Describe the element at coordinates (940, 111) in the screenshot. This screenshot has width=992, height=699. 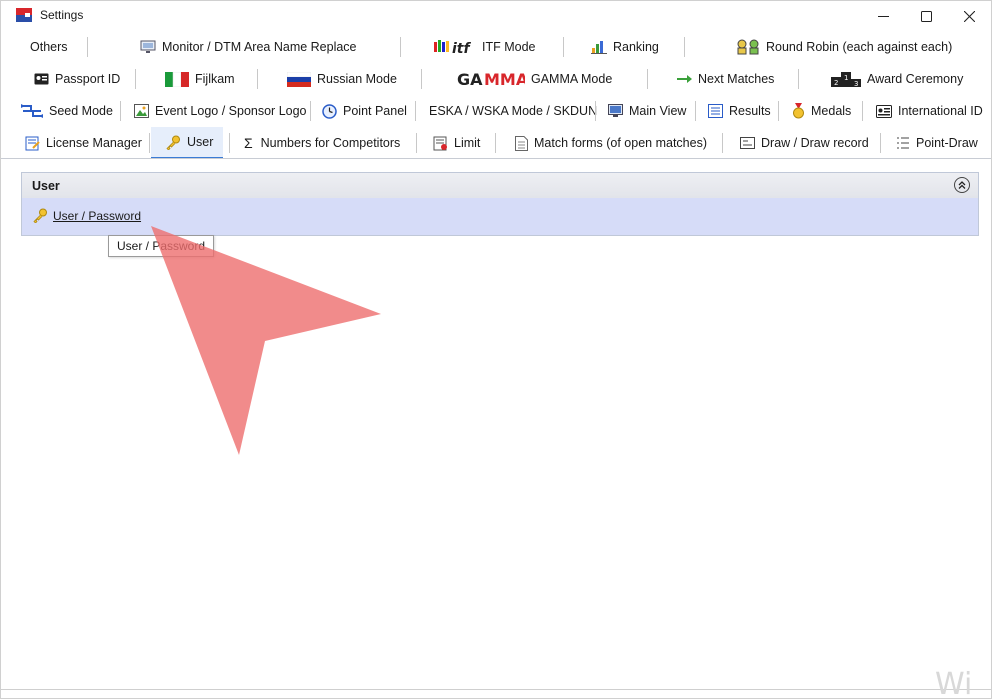
I see `tab-label: International ID` at that location.